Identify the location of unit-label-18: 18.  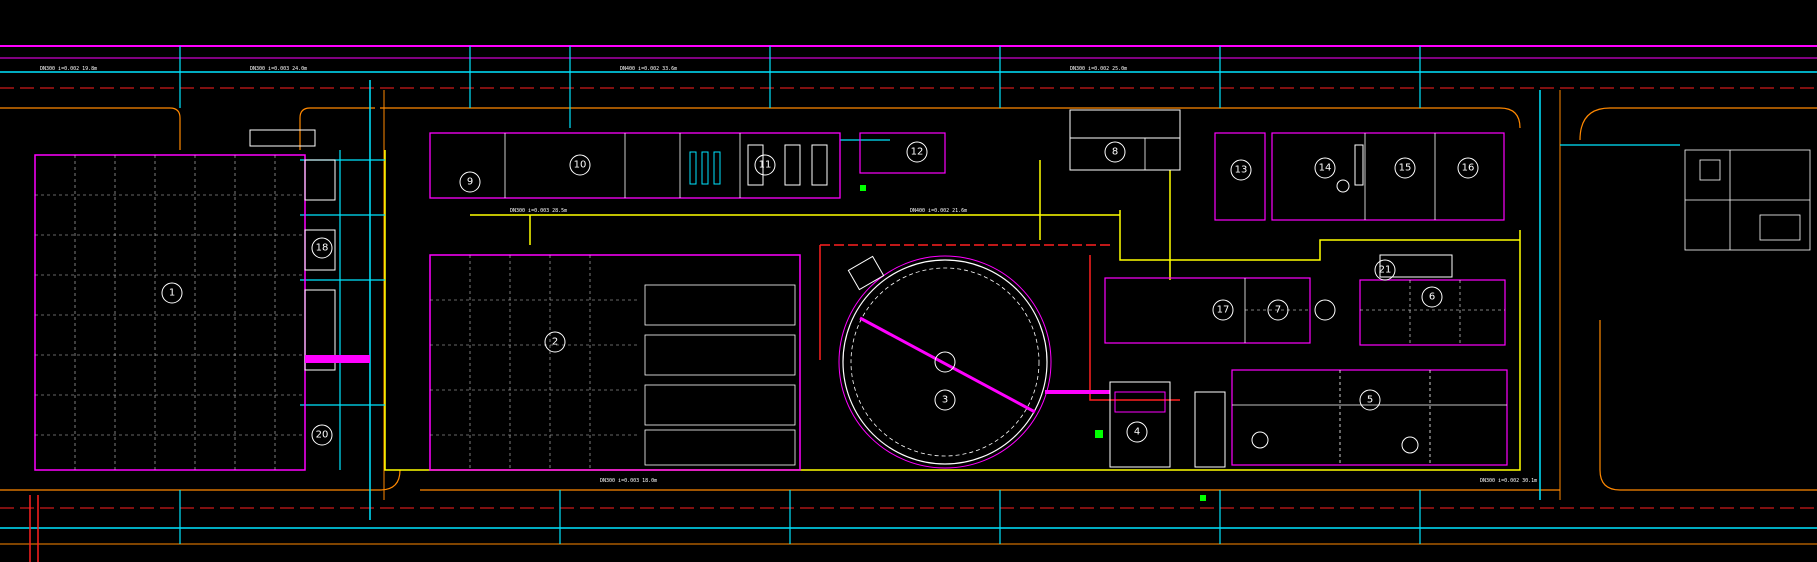
(322, 248).